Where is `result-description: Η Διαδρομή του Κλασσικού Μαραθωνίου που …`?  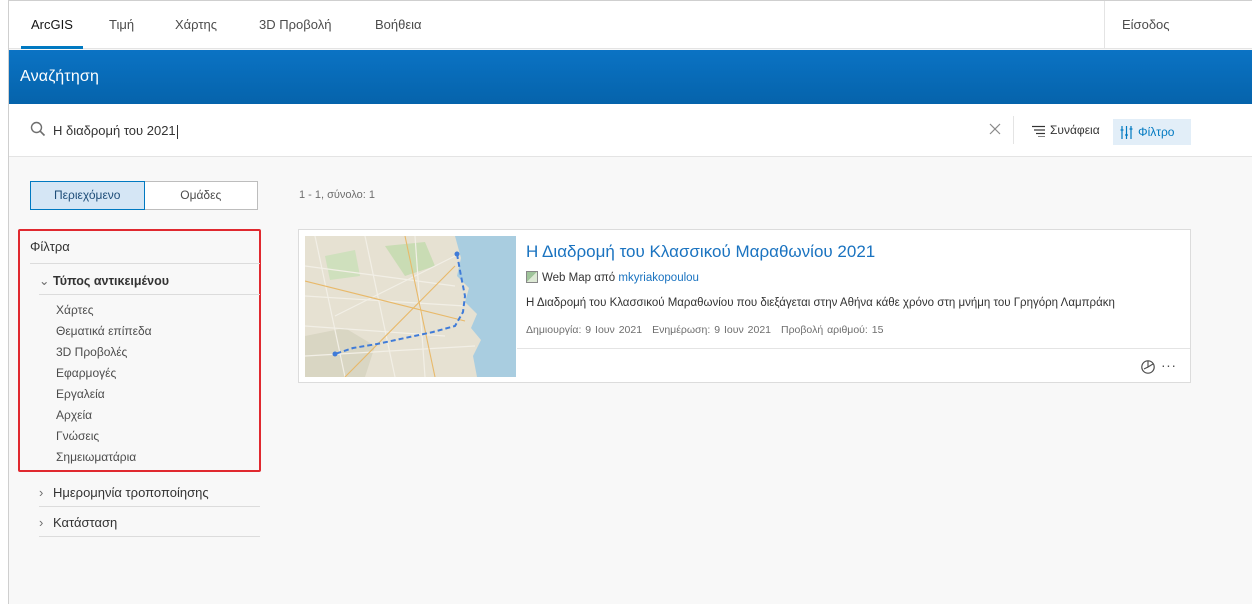
result-description: Η Διαδρομή του Κλασσικού Μαραθωνίου που … is located at coordinates (820, 303).